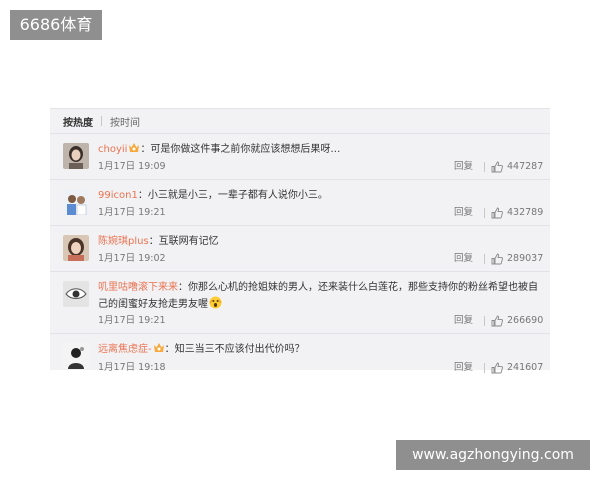 This screenshot has height=480, width=600. I want to click on tab-sort-by-hot: 按热度, so click(78, 121).